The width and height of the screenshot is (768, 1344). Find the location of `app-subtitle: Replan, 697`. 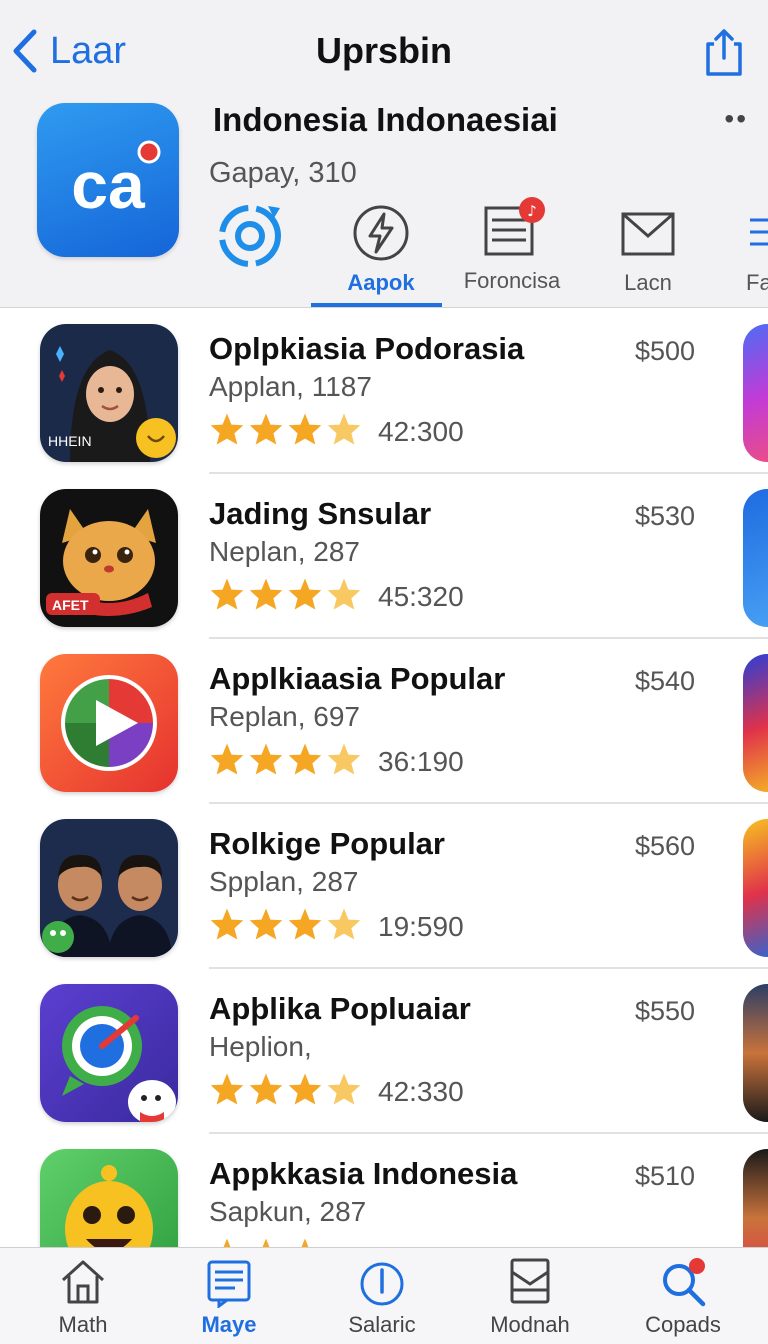

app-subtitle: Replan, 697 is located at coordinates (285, 716).